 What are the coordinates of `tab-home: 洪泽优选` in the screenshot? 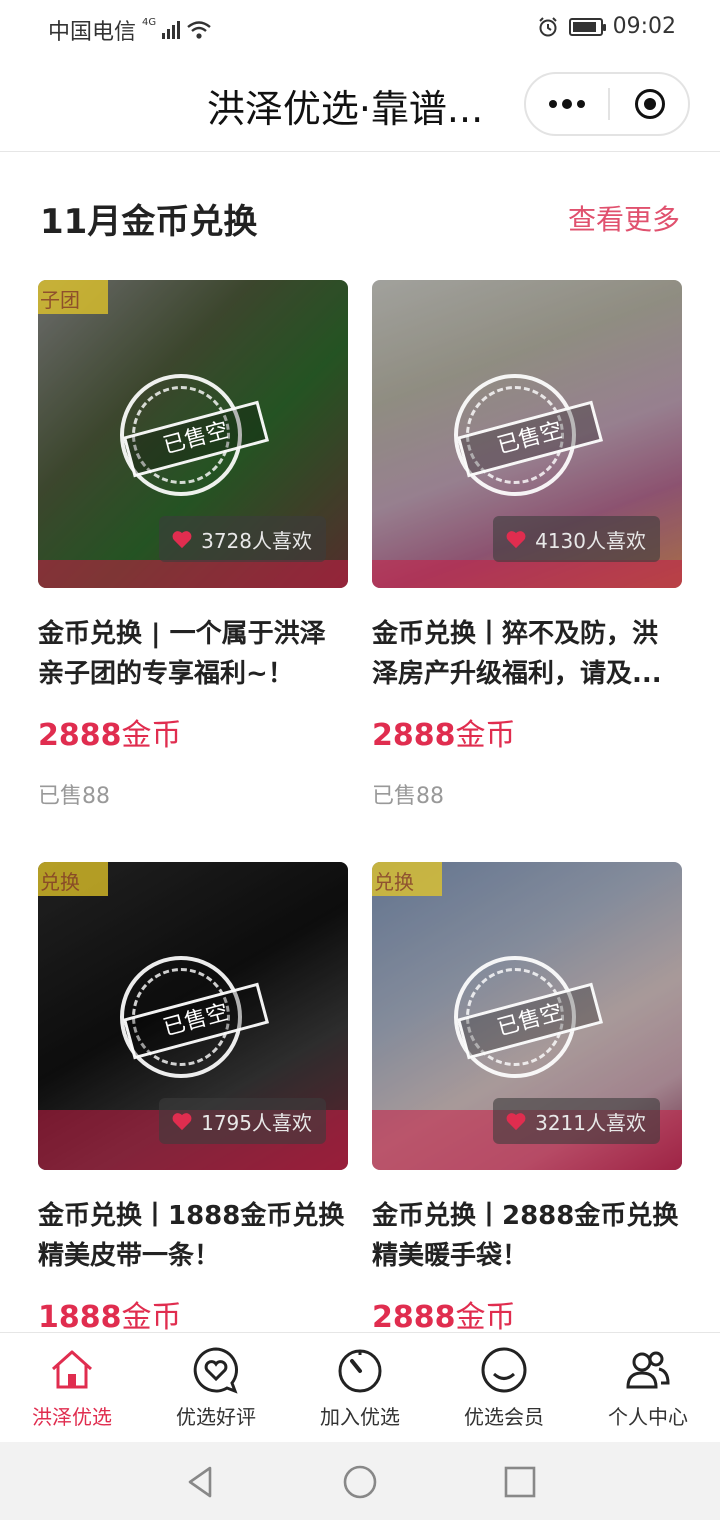 It's located at (72, 1387).